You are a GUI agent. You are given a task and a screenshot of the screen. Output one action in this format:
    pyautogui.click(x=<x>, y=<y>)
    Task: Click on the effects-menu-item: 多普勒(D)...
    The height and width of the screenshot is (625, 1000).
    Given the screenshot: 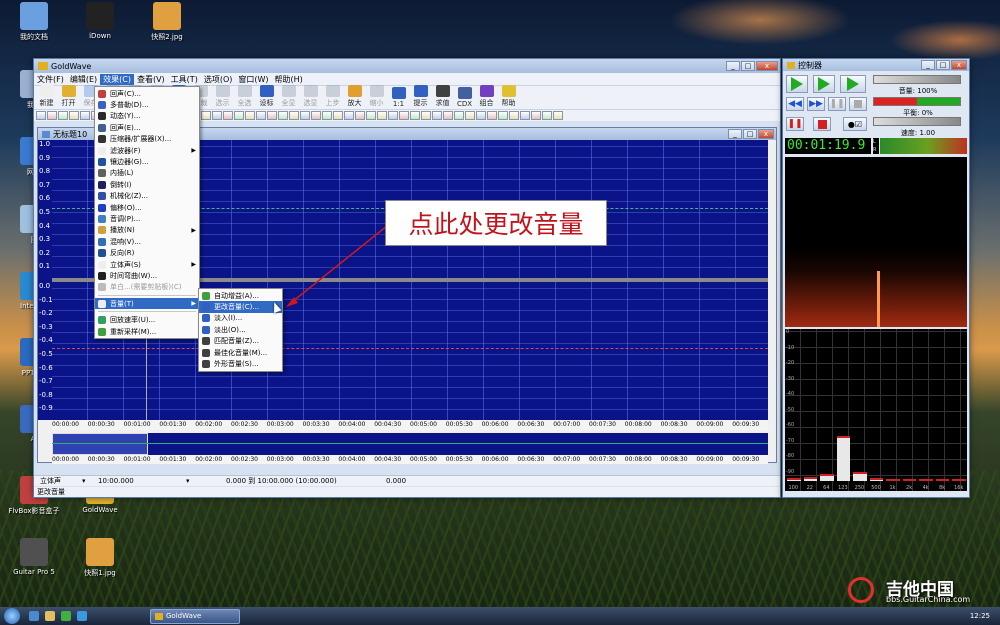 What is the action you would take?
    pyautogui.click(x=147, y=104)
    